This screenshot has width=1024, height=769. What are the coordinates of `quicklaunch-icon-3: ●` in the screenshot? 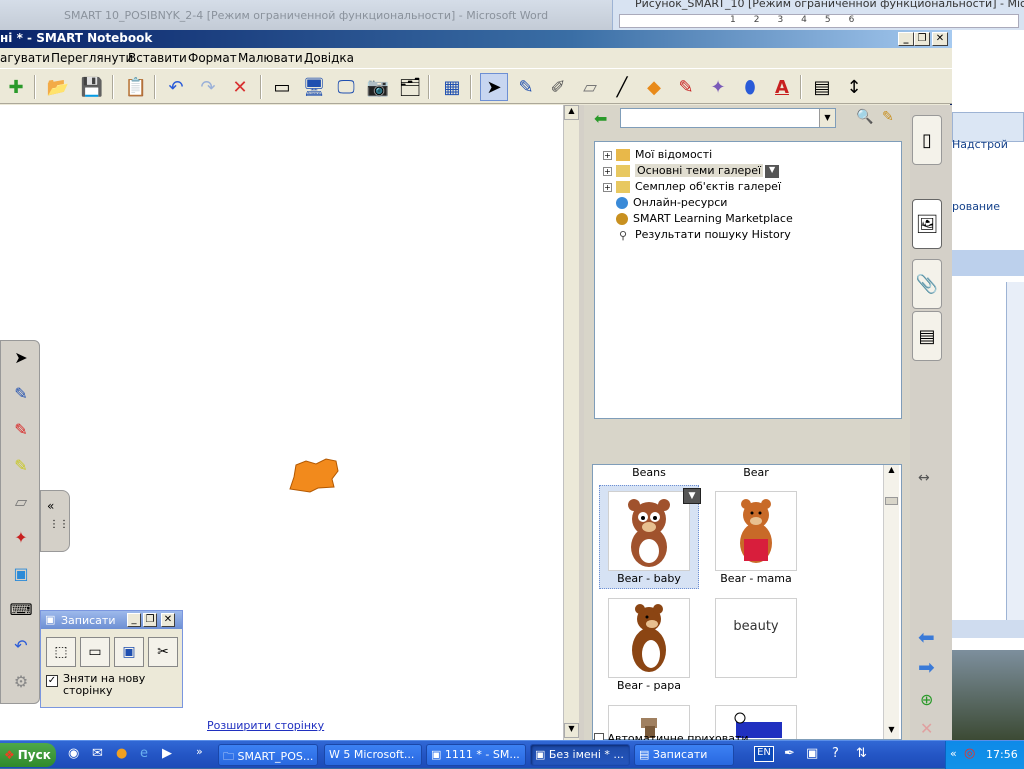 It's located at (121, 753).